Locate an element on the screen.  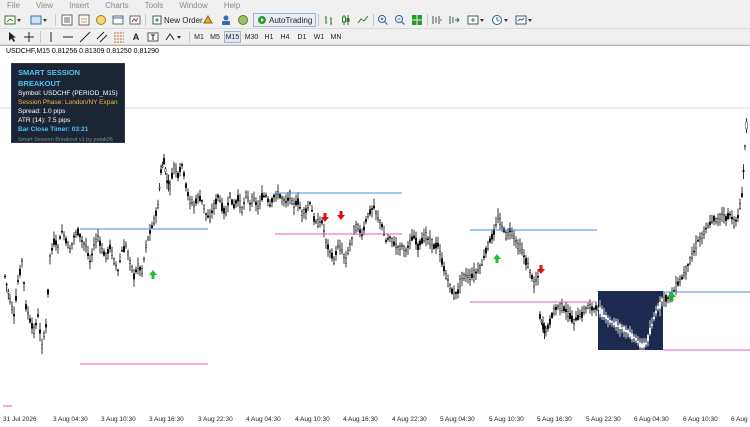
arrows-icon is located at coordinates (174, 37).